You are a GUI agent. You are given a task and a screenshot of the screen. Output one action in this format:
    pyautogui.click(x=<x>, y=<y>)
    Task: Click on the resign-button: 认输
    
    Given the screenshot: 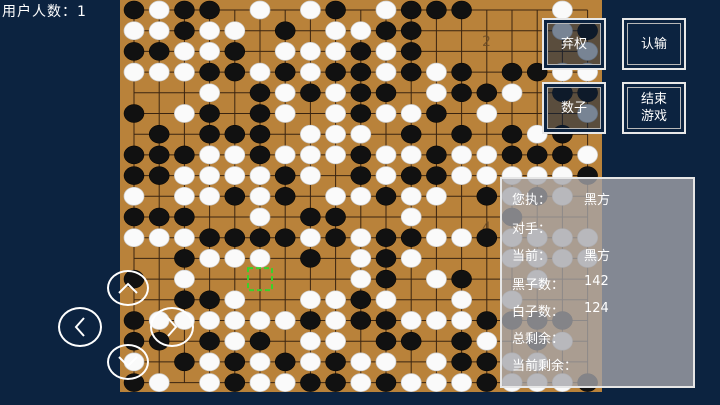 What is the action you would take?
    pyautogui.click(x=654, y=44)
    